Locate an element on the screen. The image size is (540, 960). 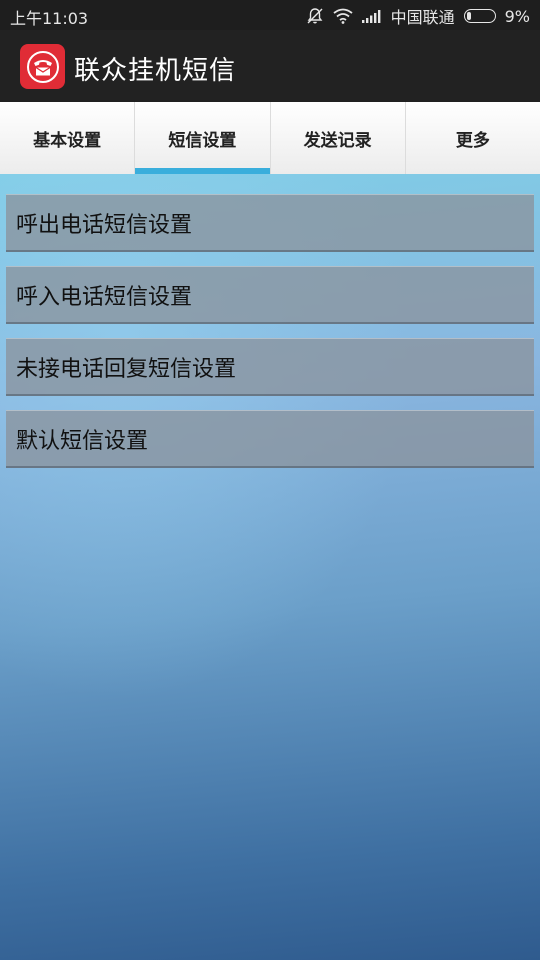
tab-send-records: 发送记录 is located at coordinates (337, 138).